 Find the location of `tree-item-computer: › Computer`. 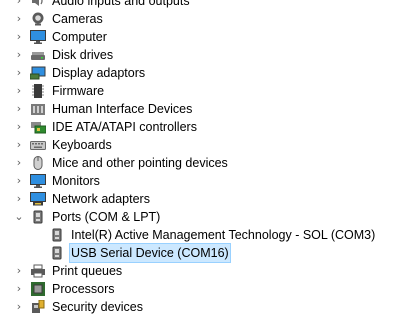

tree-item-computer: › Computer is located at coordinates (202, 37).